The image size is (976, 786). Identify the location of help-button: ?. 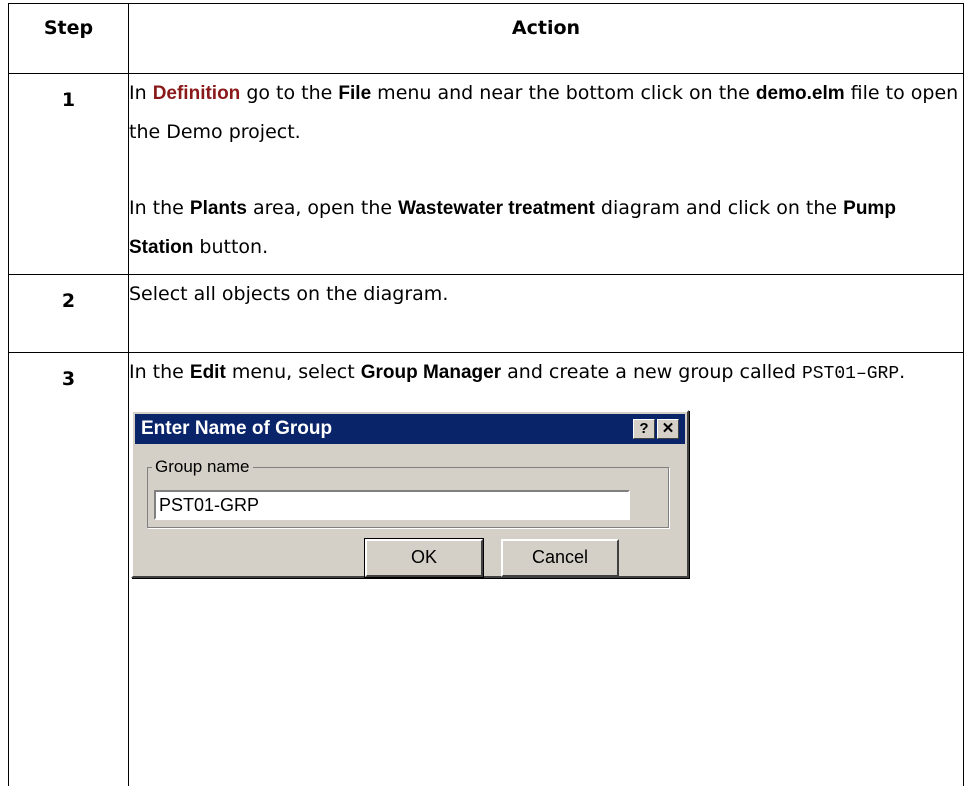
(644, 429).